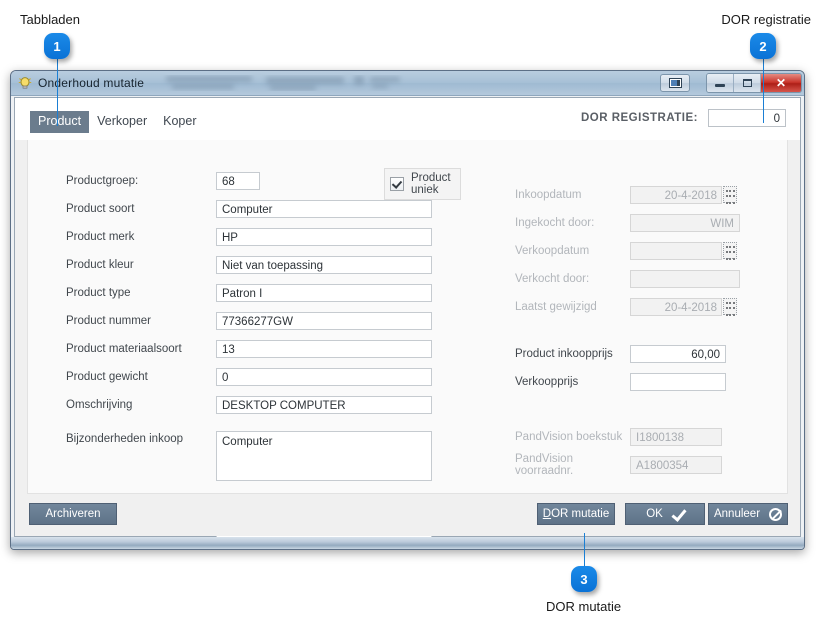 This screenshot has height=630, width=823. I want to click on field-verkoopdatum-group, so click(683, 250).